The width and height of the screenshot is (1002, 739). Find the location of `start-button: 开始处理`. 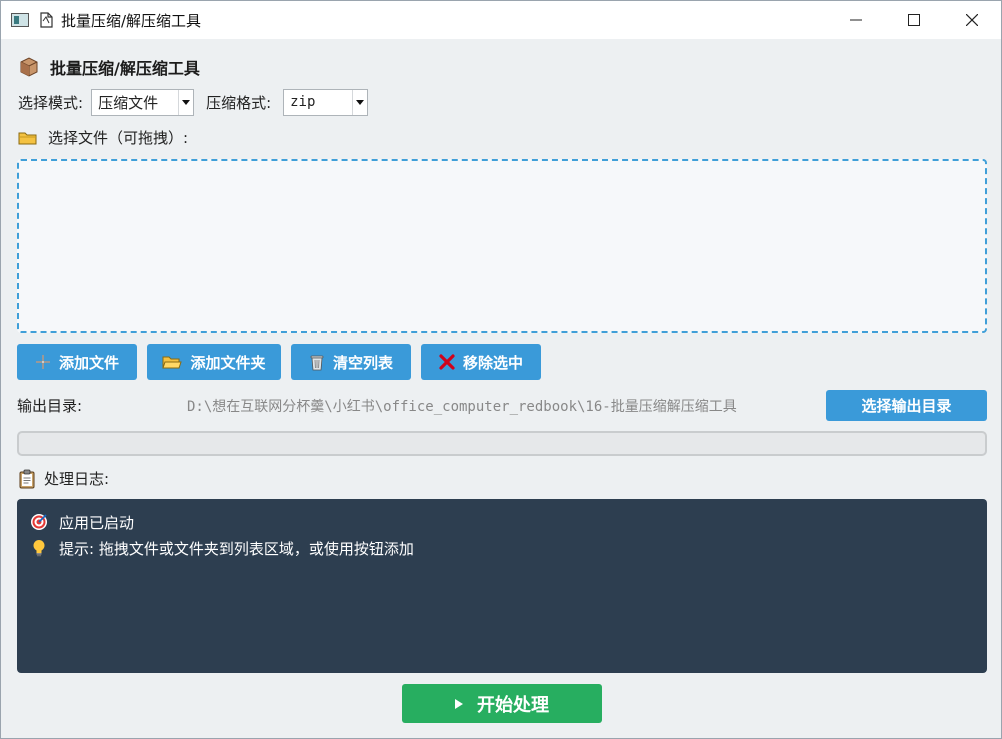

start-button: 开始处理 is located at coordinates (502, 703).